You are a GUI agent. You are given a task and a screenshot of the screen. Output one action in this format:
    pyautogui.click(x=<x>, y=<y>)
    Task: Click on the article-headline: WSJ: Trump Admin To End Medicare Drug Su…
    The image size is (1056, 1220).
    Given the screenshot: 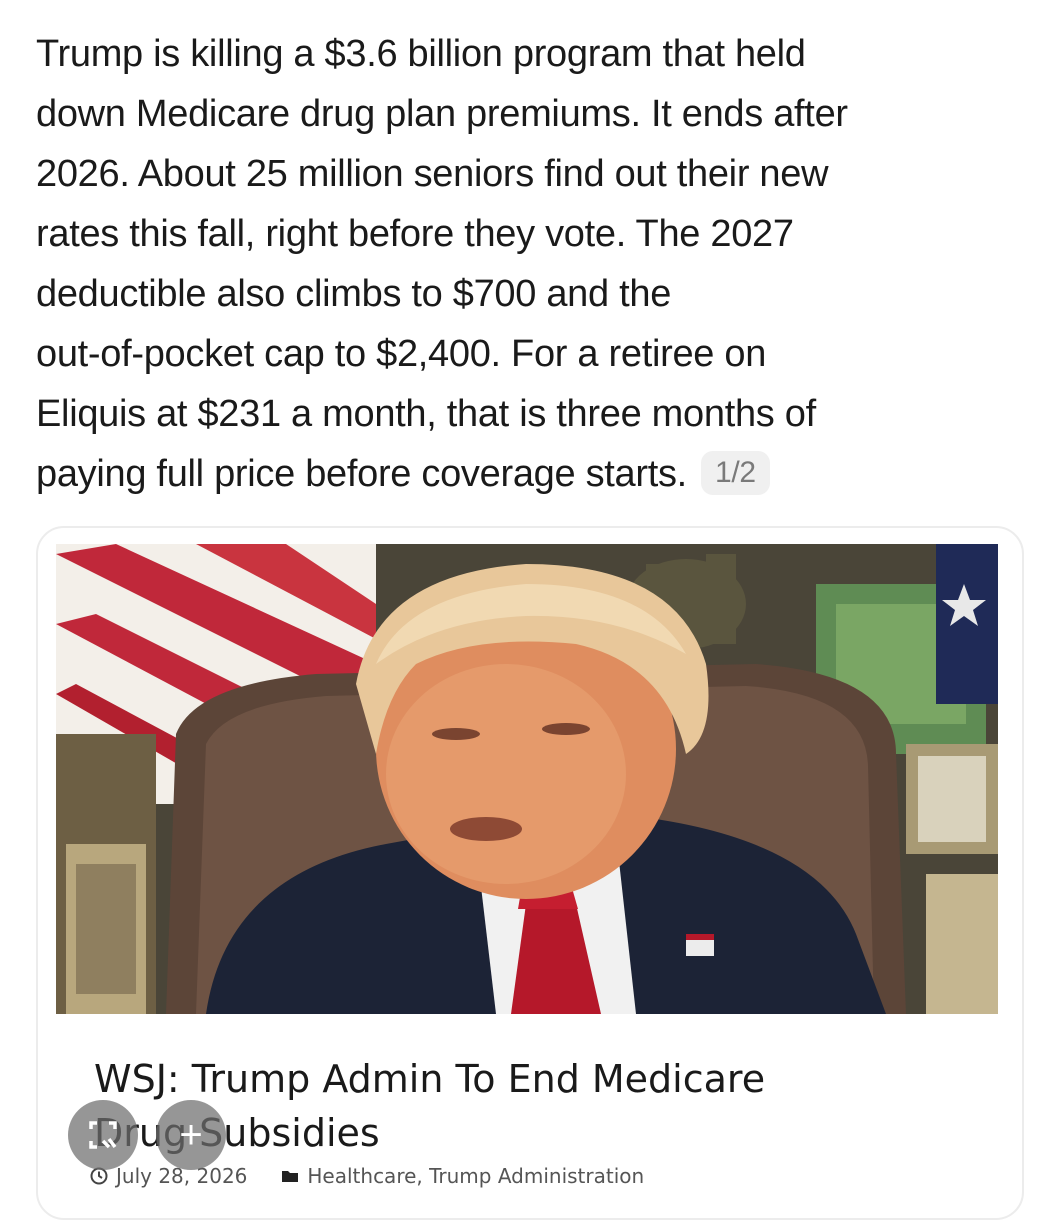 What is the action you would take?
    pyautogui.click(x=544, y=1106)
    